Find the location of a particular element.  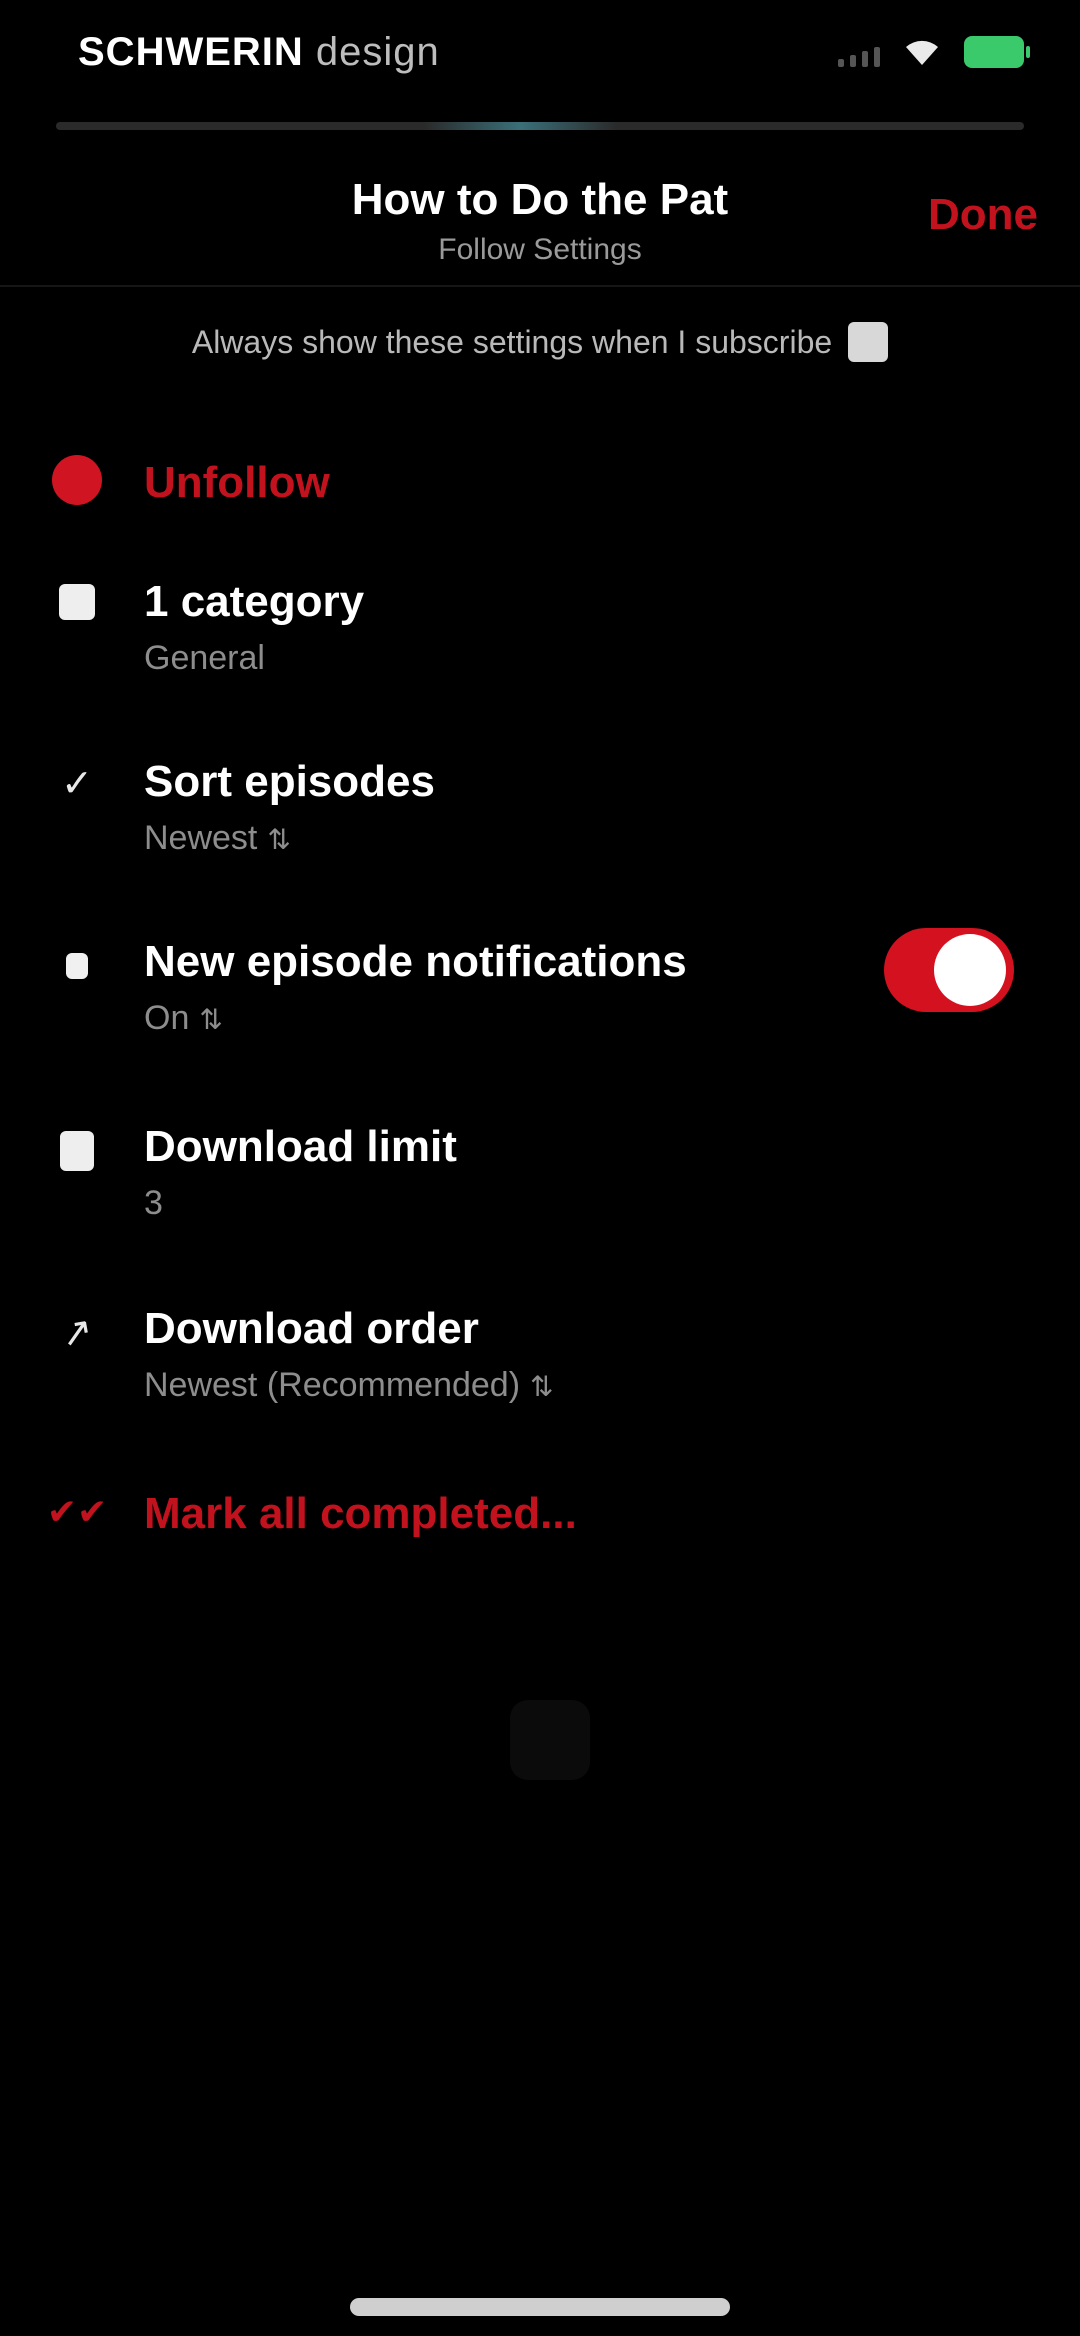

notifications-toggle is located at coordinates (949, 970).